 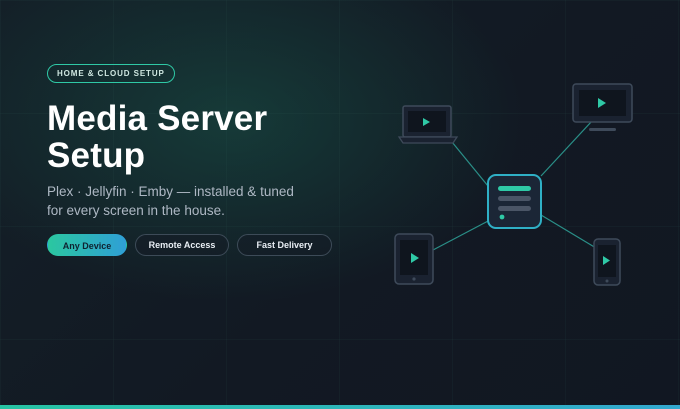 I want to click on tablet-icon, so click(x=414, y=259).